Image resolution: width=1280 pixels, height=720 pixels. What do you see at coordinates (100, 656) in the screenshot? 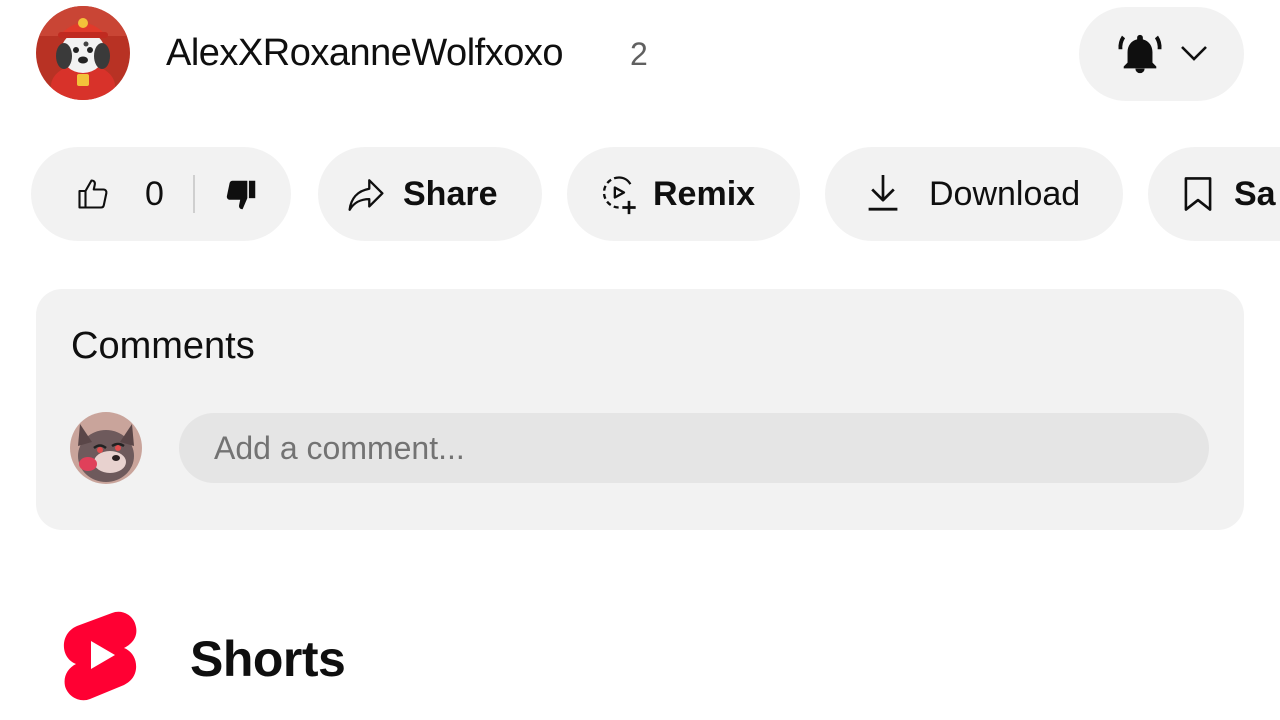
I see `shorts-logo-icon` at bounding box center [100, 656].